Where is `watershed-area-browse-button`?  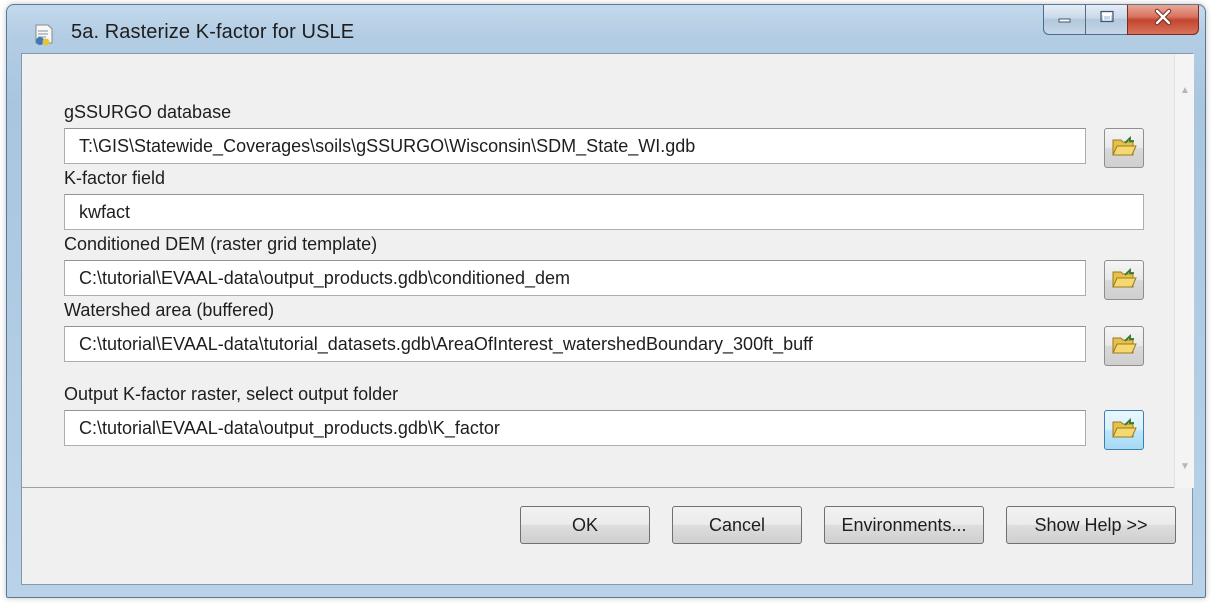
watershed-area-browse-button is located at coordinates (1124, 346).